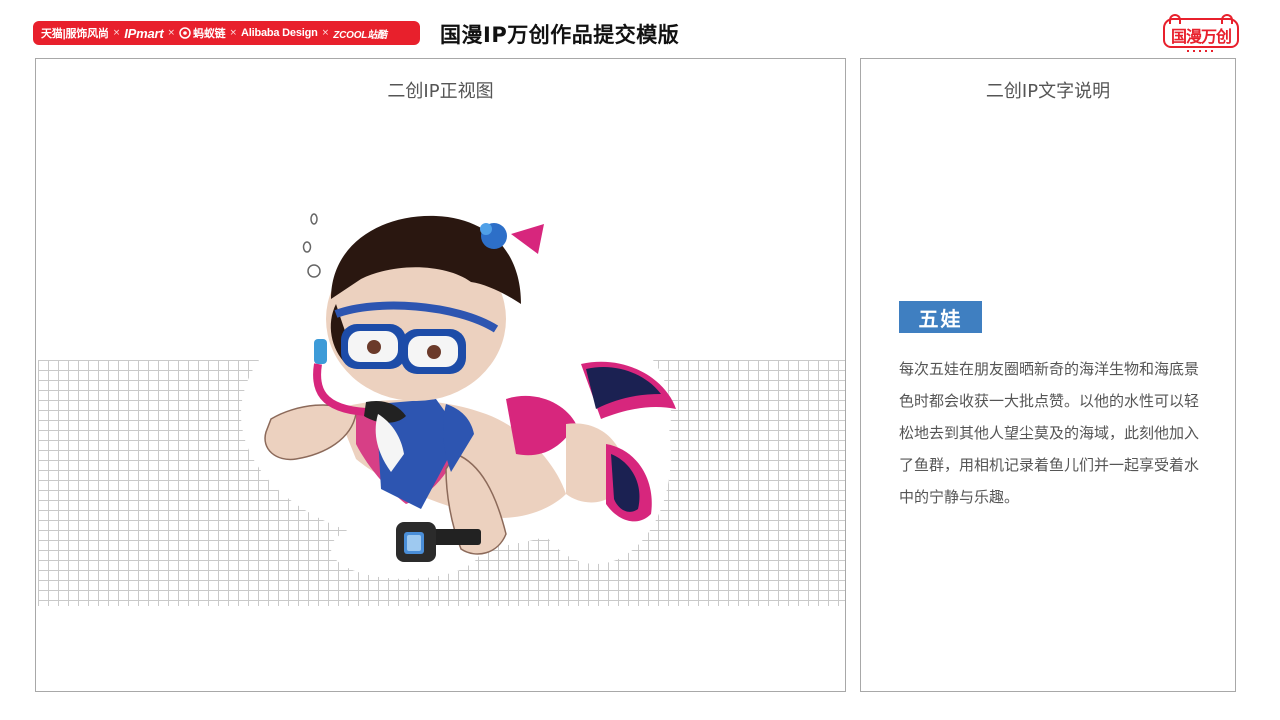 The height and width of the screenshot is (720, 1280). Describe the element at coordinates (311, 245) in the screenshot. I see `bubbles` at that location.